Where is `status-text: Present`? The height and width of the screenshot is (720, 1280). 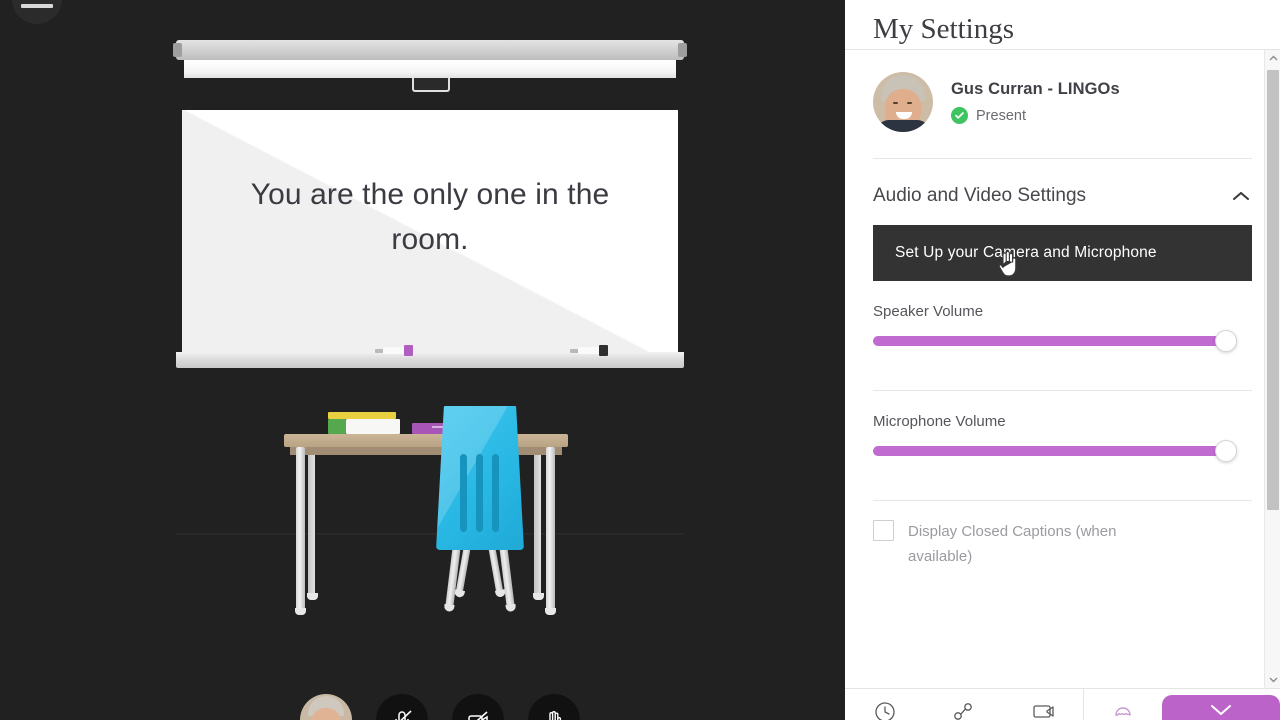
status-text: Present is located at coordinates (1001, 115).